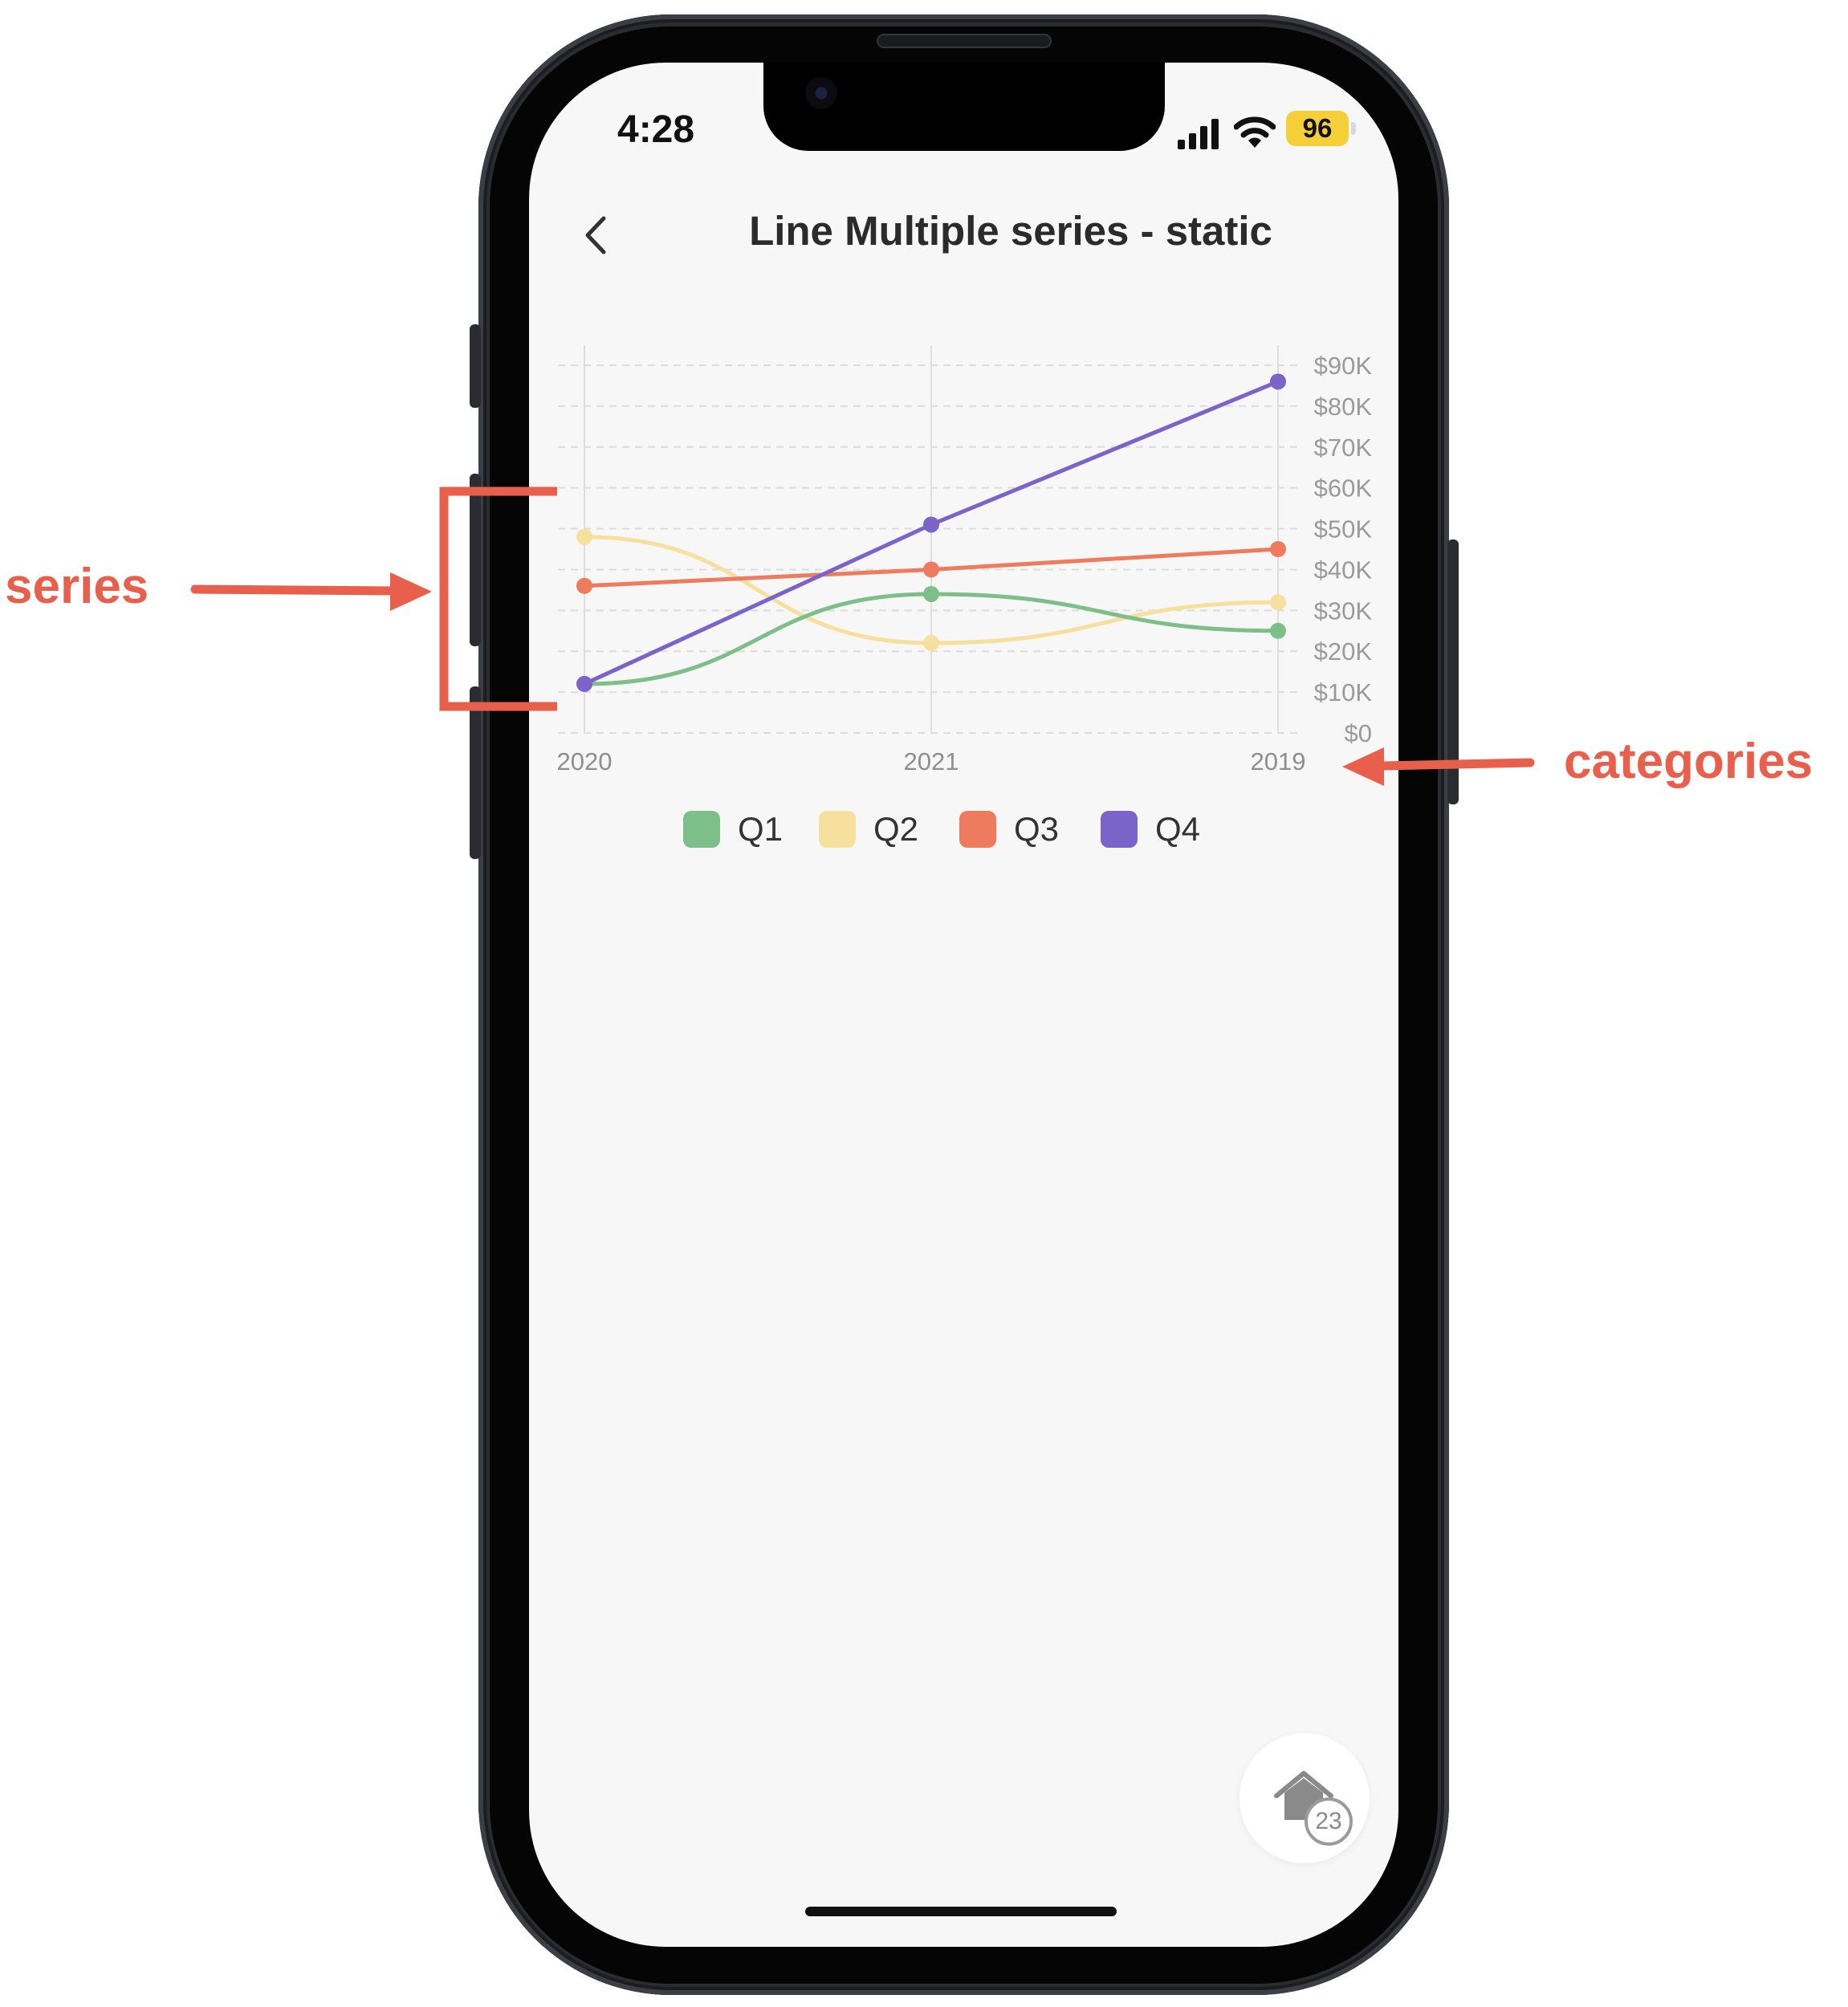 The image size is (1848, 2007). I want to click on categories-annotation-label: categories, so click(1688, 761).